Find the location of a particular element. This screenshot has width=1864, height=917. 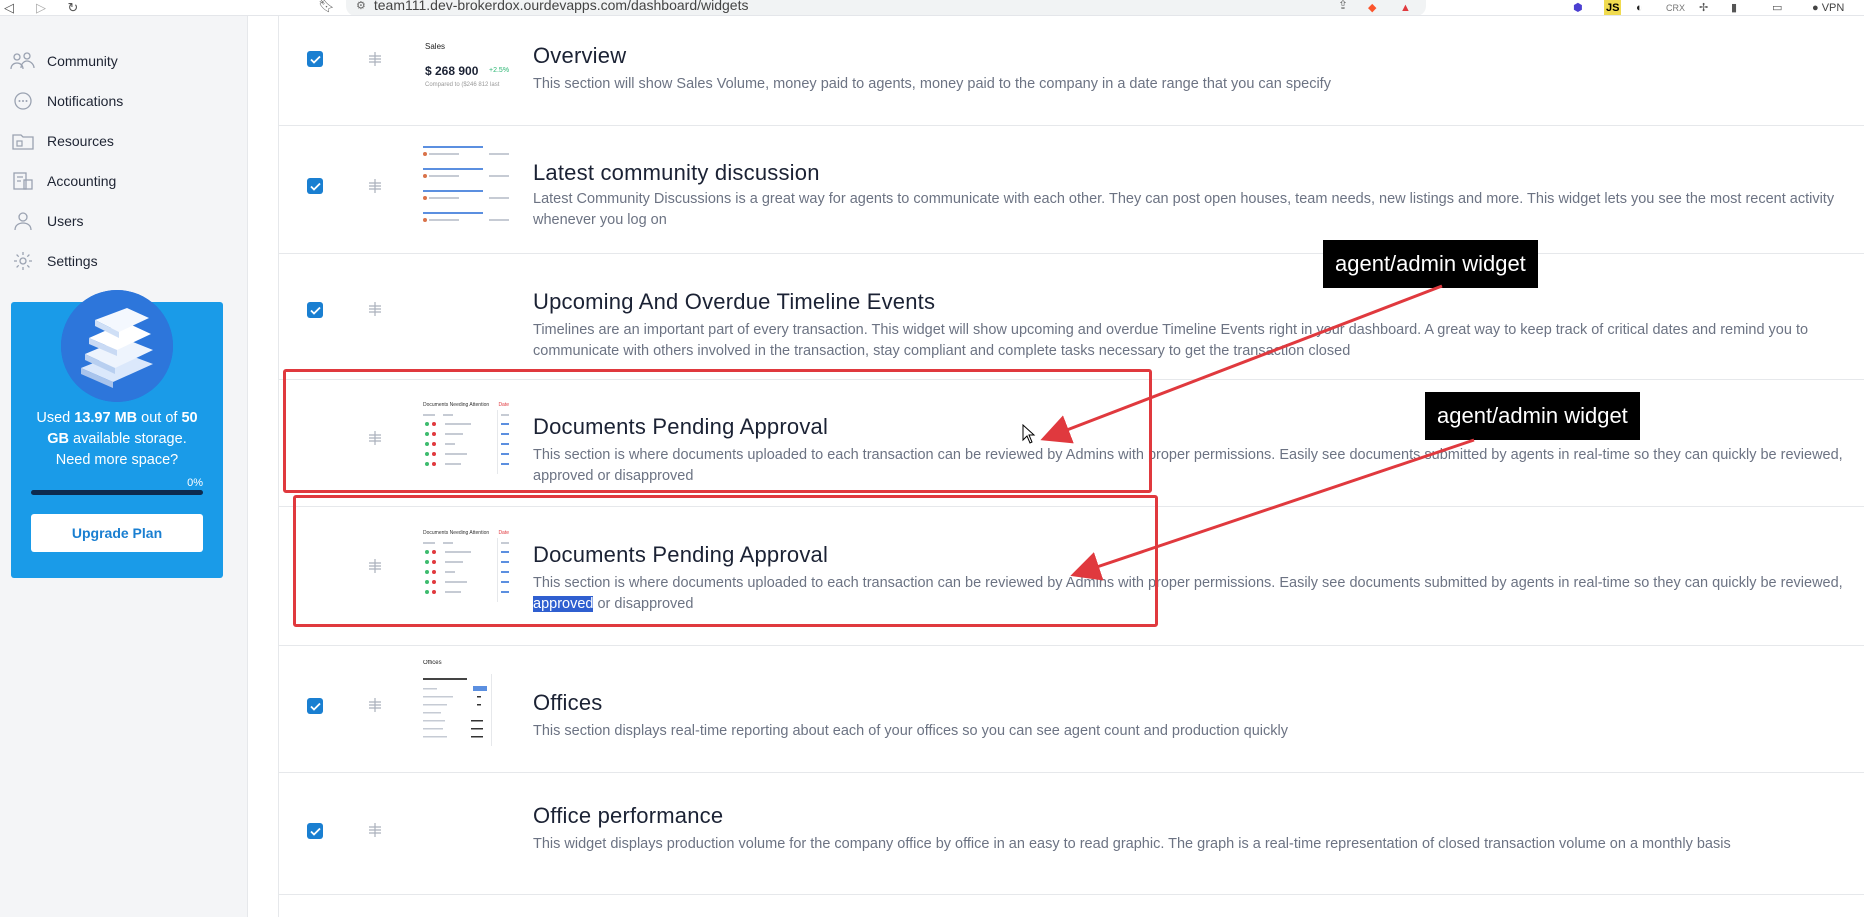

need-more-space-text: Need more space? is located at coordinates (117, 460).